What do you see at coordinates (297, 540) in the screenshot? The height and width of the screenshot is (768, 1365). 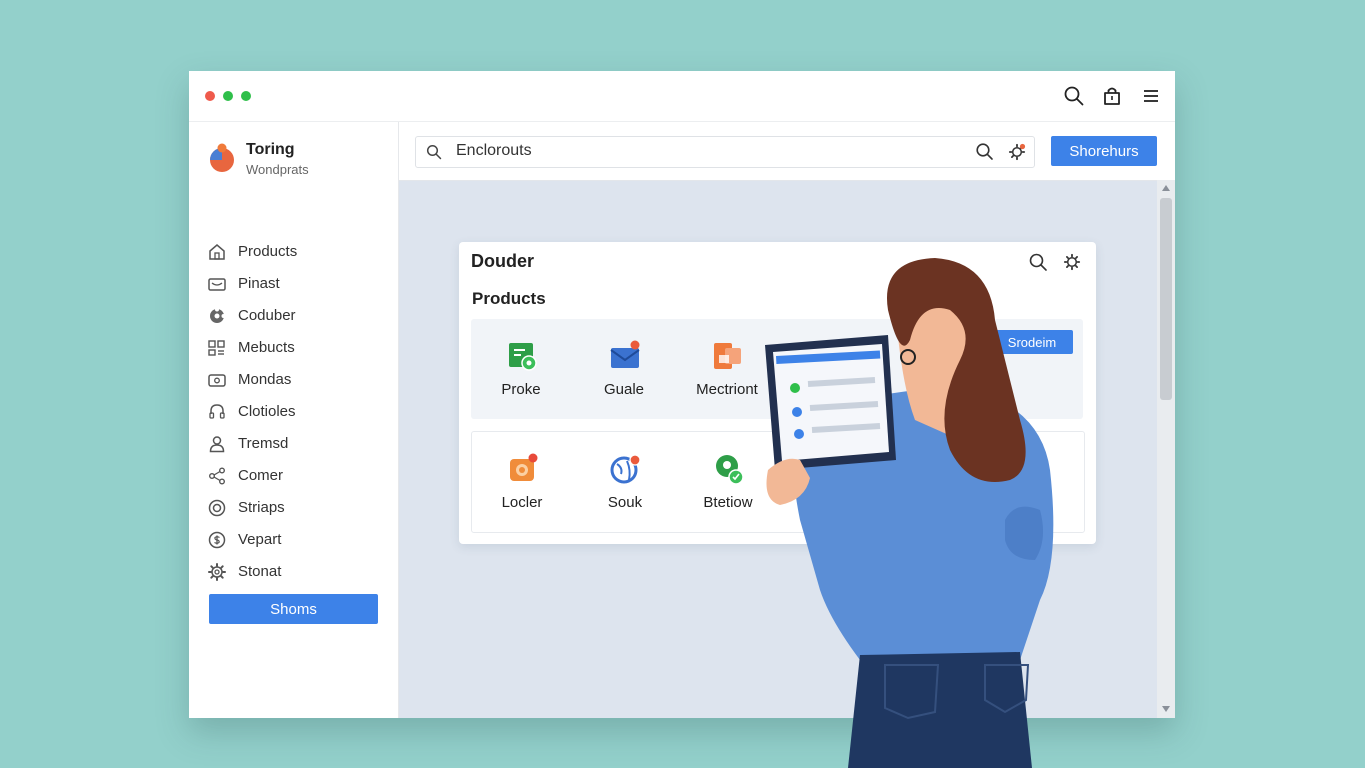 I see `sidebar-item-vepart: Vepart` at bounding box center [297, 540].